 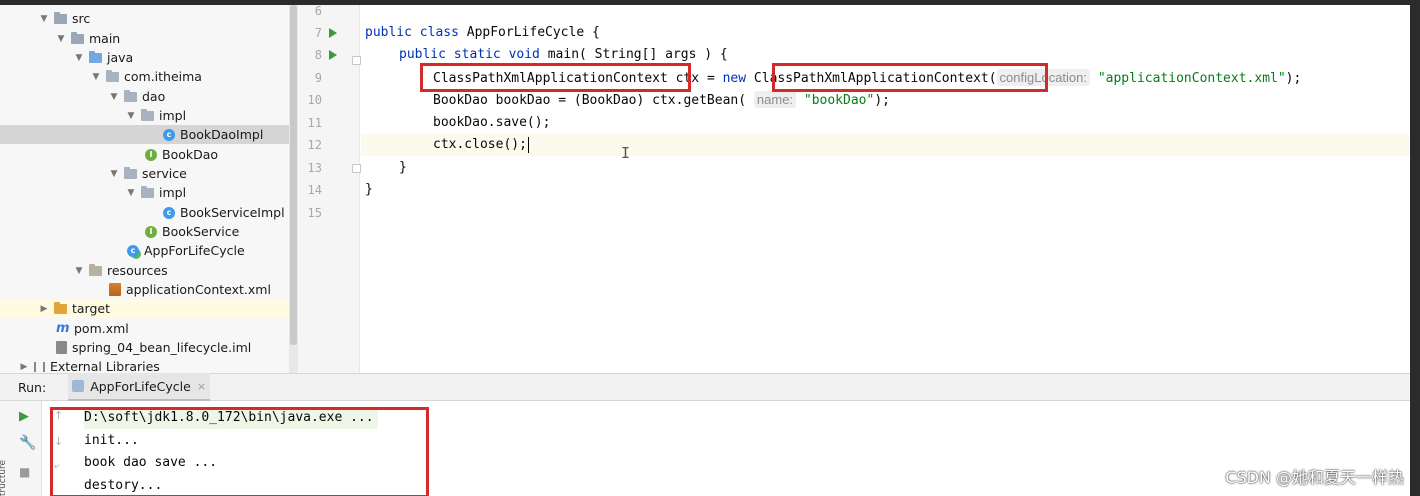 I want to click on tree-item-iml: spring_04_bean_lifecycle.iml, so click(x=145, y=347).